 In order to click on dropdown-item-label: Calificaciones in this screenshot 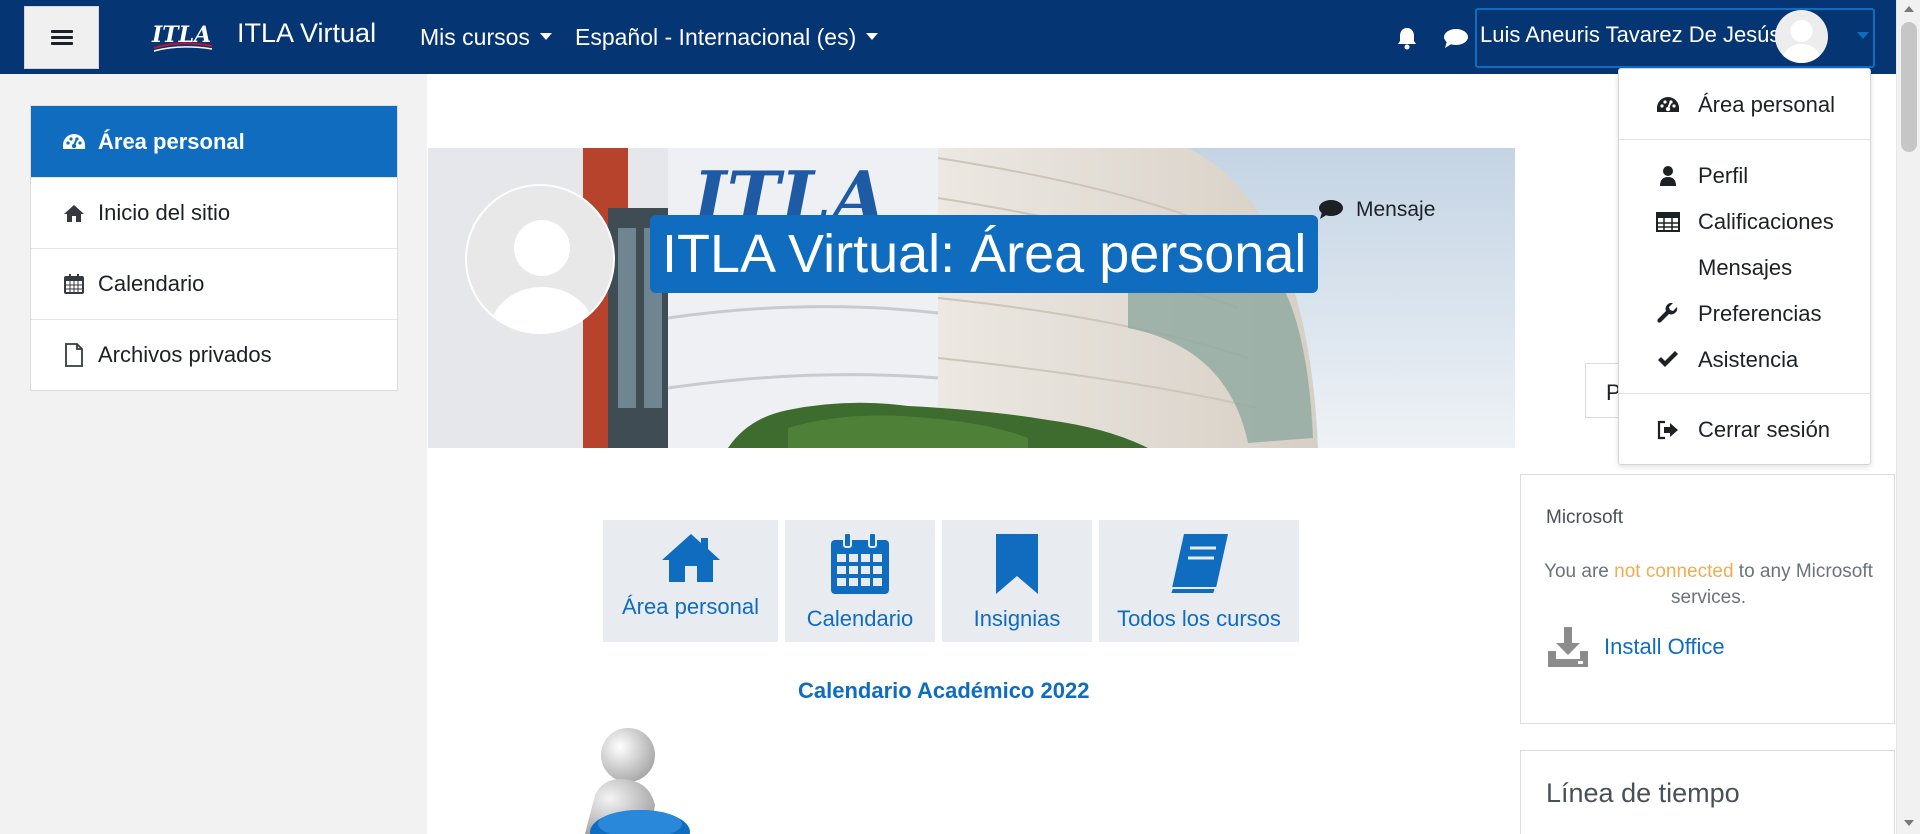, I will do `click(1766, 221)`.